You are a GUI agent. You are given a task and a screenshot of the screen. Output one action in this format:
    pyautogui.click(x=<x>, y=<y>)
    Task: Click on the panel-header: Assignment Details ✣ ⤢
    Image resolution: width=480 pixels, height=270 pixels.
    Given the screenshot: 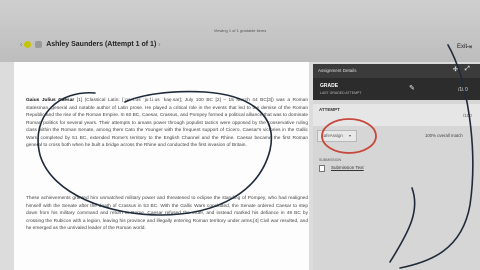 What is the action you would take?
    pyautogui.click(x=396, y=71)
    